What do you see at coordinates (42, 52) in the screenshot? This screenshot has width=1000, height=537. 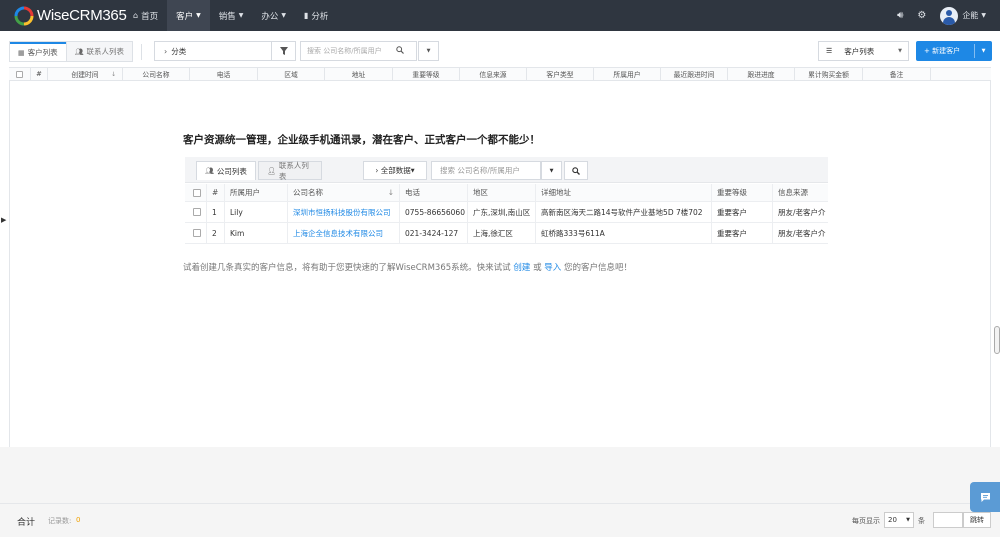 I see `tab-customer-list-label: 客户列表` at bounding box center [42, 52].